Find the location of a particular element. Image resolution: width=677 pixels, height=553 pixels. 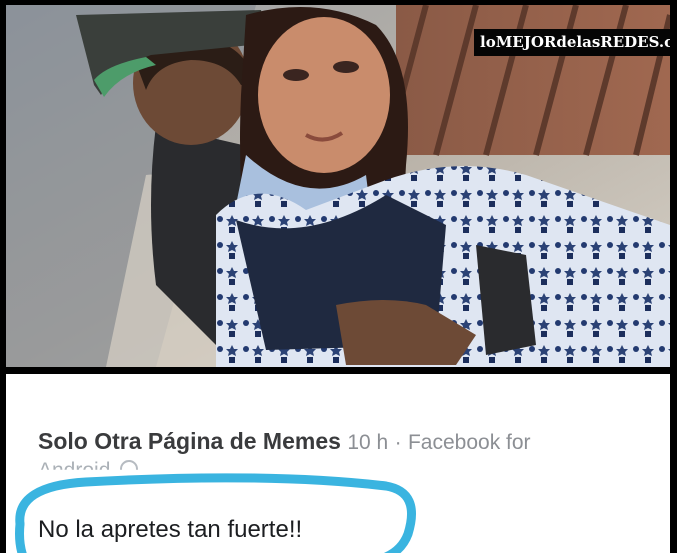

post-source-continued-line: Android is located at coordinates (88, 470).